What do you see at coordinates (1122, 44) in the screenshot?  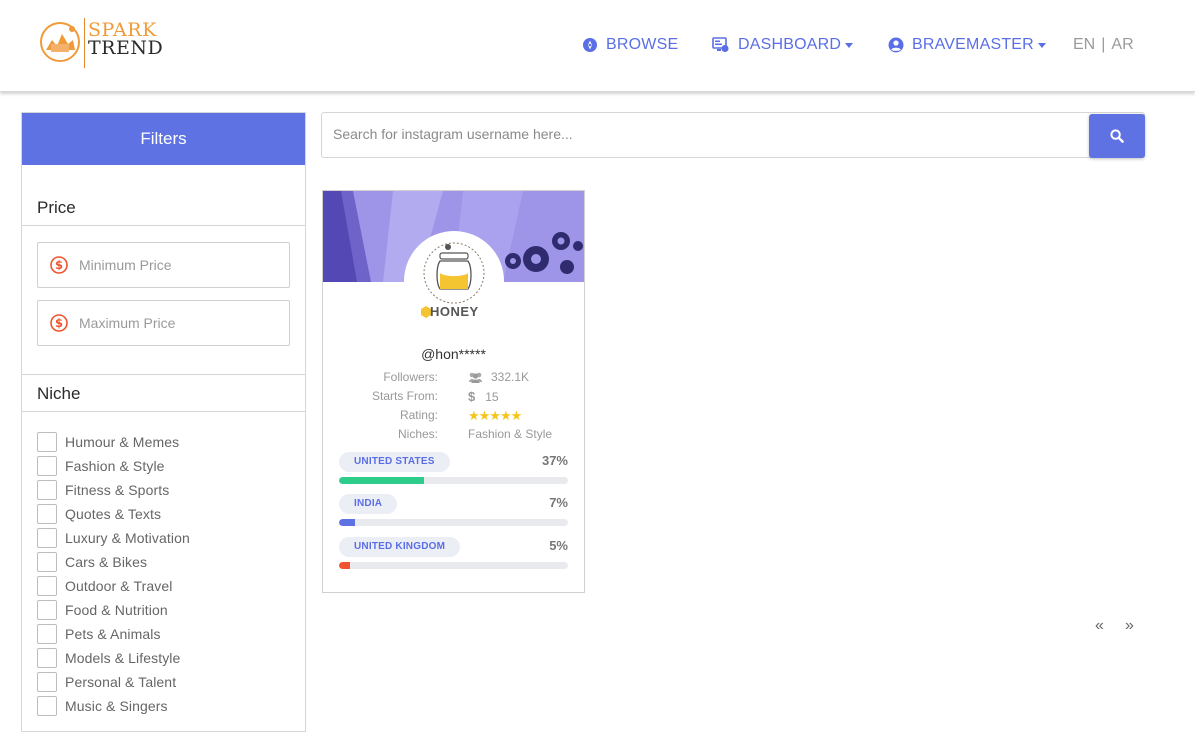 I see `lang-ar-link: AR` at bounding box center [1122, 44].